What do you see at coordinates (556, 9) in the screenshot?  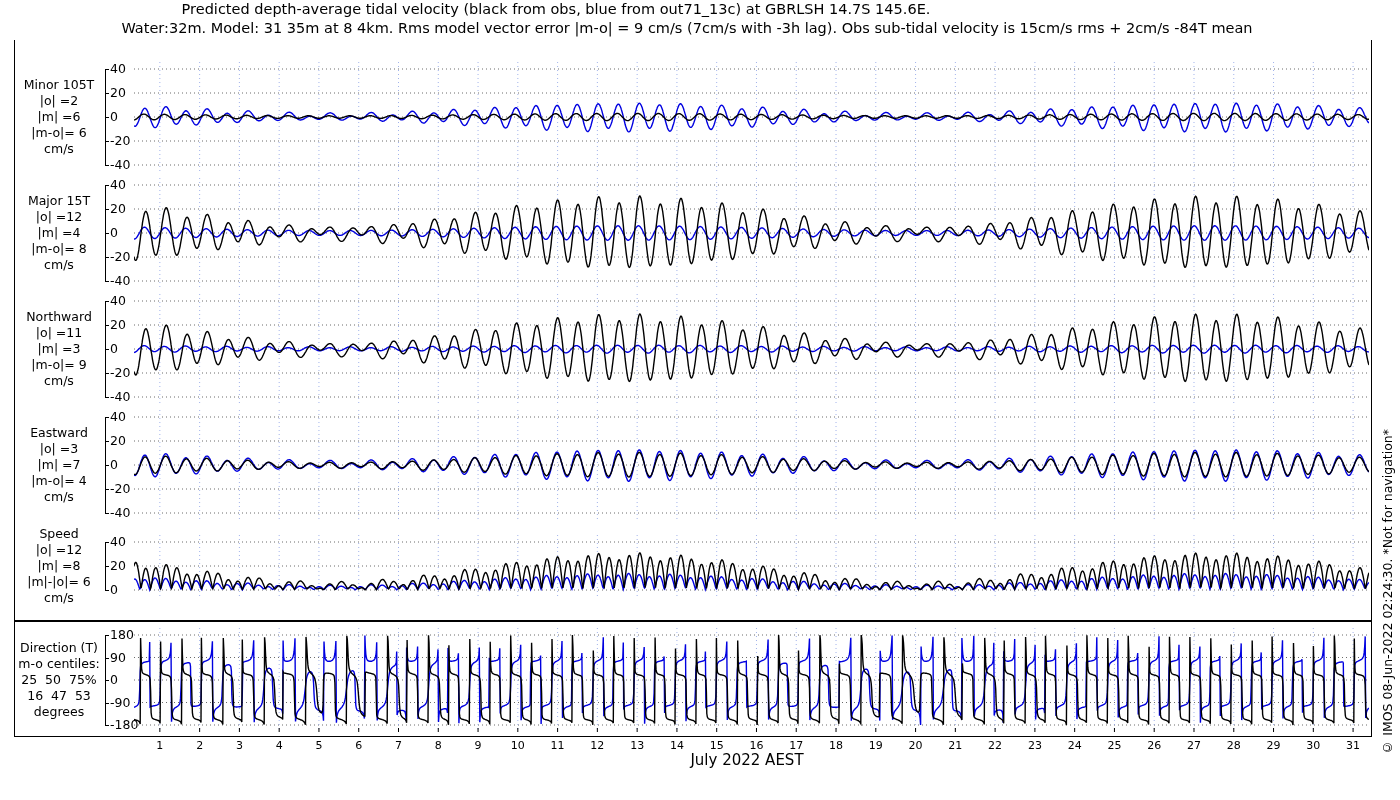 I see `chart-title: Predicted depth-average tidal velocity (black from obs, blue from out71_13c) at GBRLSH 14.7S 145.6E.` at bounding box center [556, 9].